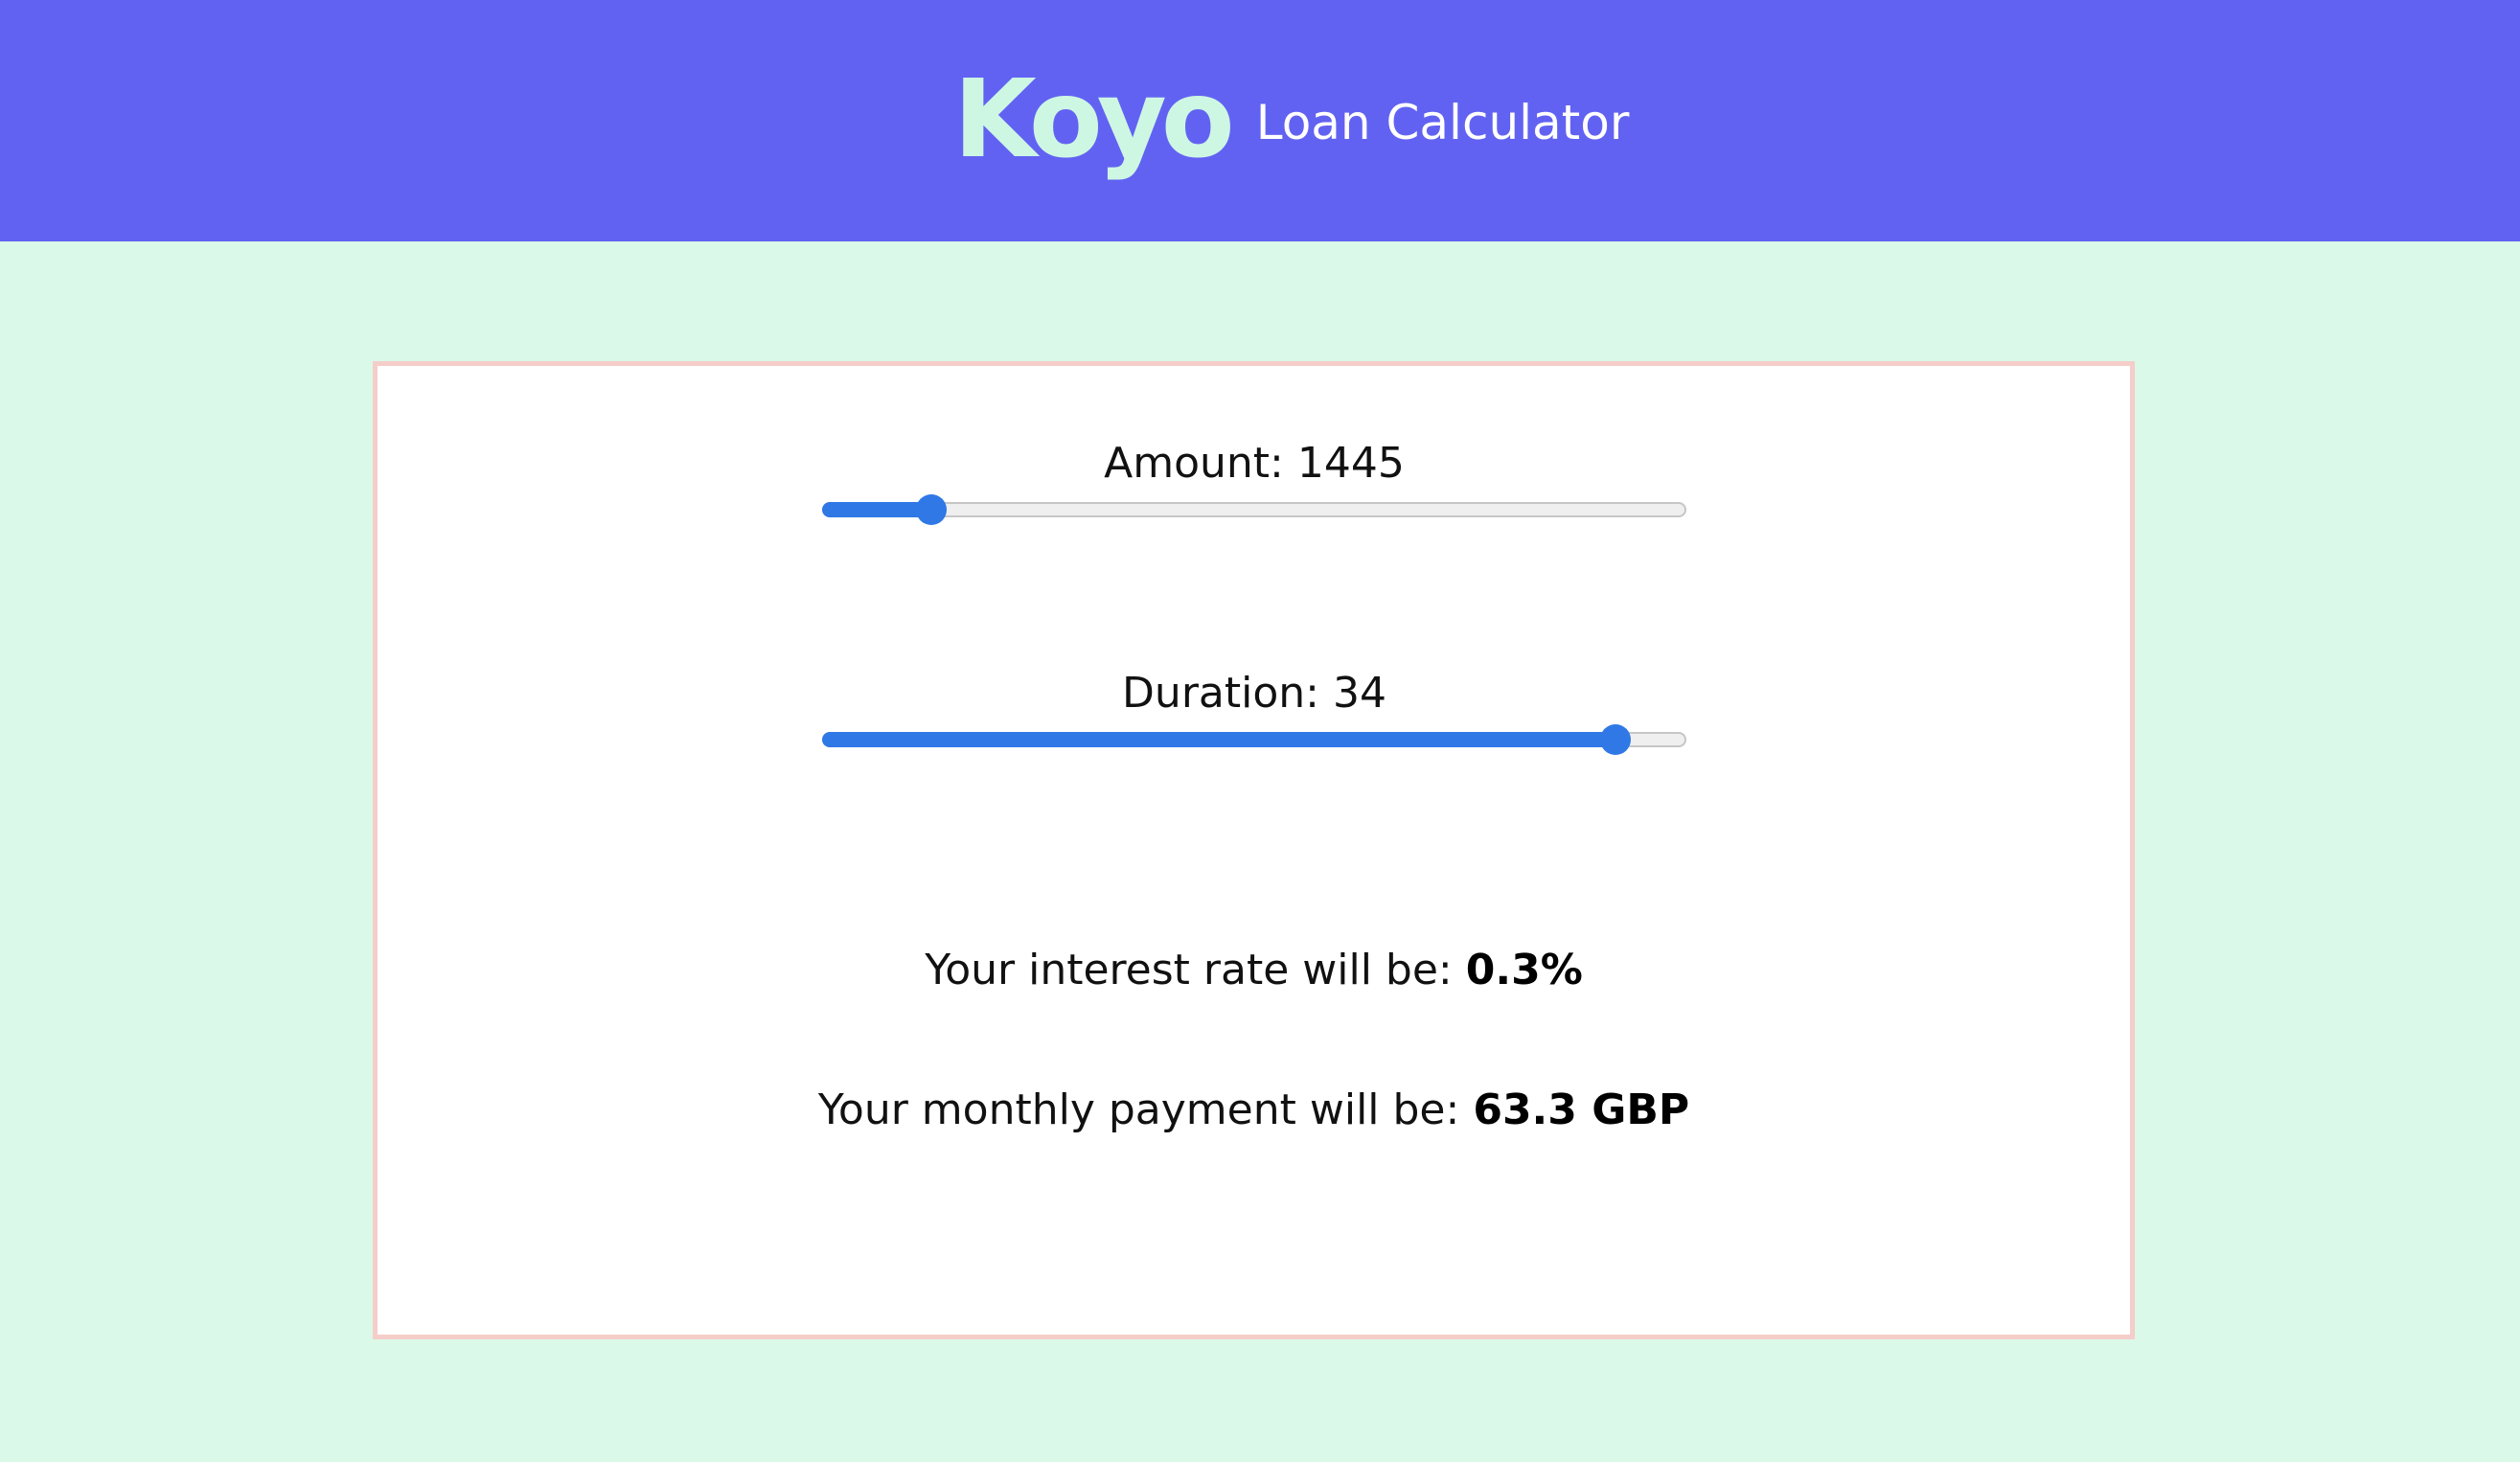 Image resolution: width=2520 pixels, height=1462 pixels. I want to click on amount-control: Amount: 1445, so click(1254, 482).